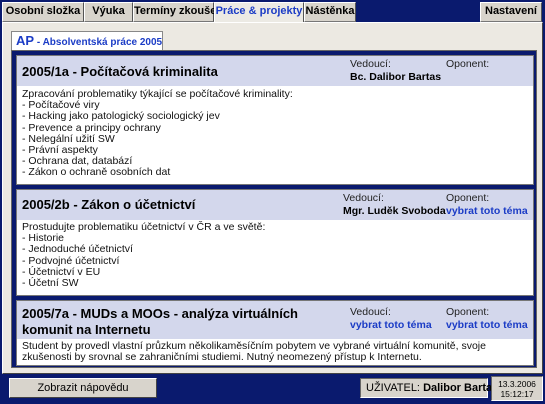  Describe the element at coordinates (43, 12) in the screenshot. I see `tab-osobni-slozka: Osobní složka` at that location.